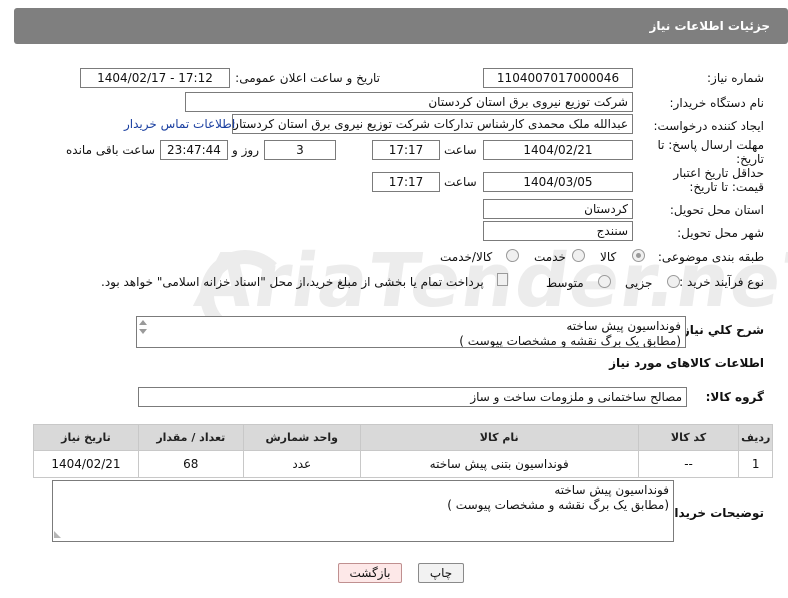  What do you see at coordinates (401, 26) in the screenshot?
I see `page-header: جزئیات اطلاعات نیاز` at bounding box center [401, 26].